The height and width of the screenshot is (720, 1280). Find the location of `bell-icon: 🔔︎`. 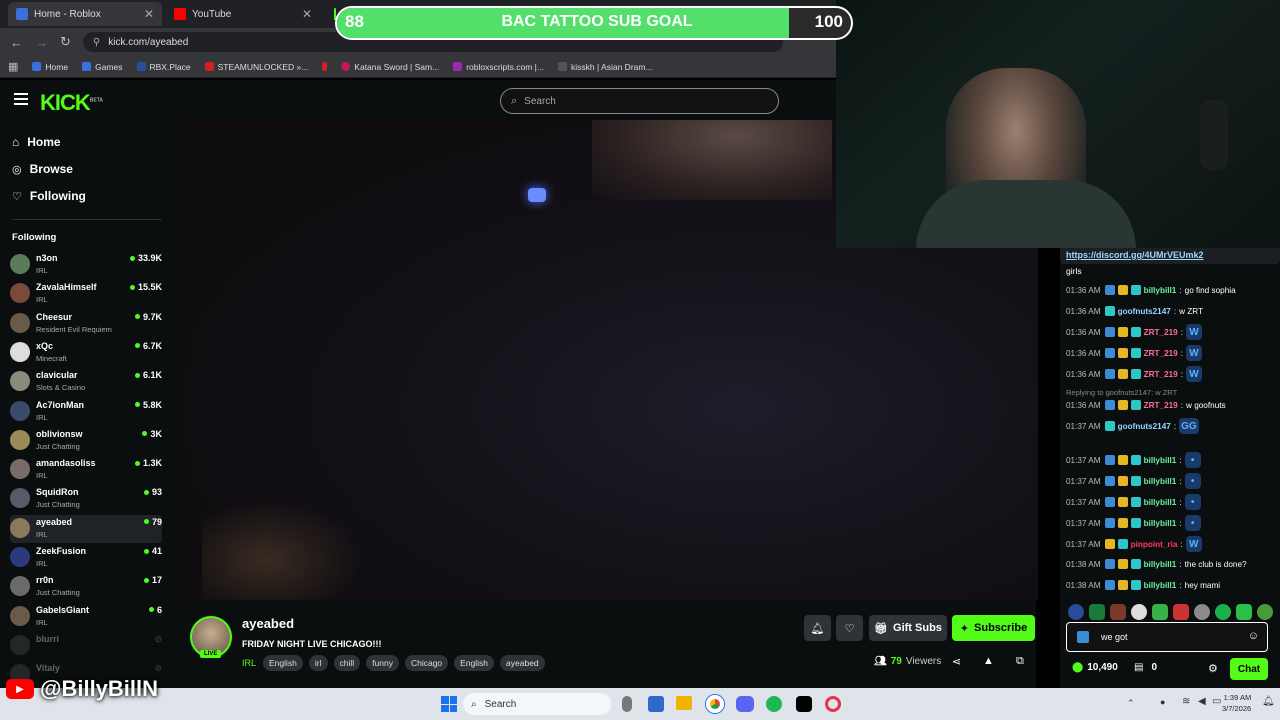

bell-icon: 🔔︎ is located at coordinates (817, 628).